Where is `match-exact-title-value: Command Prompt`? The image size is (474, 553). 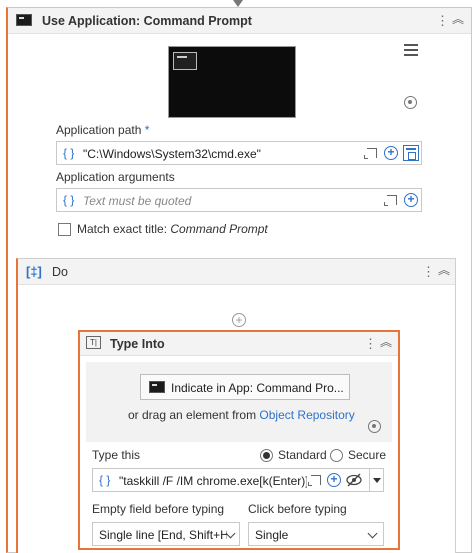 match-exact-title-value: Command Prompt is located at coordinates (219, 229).